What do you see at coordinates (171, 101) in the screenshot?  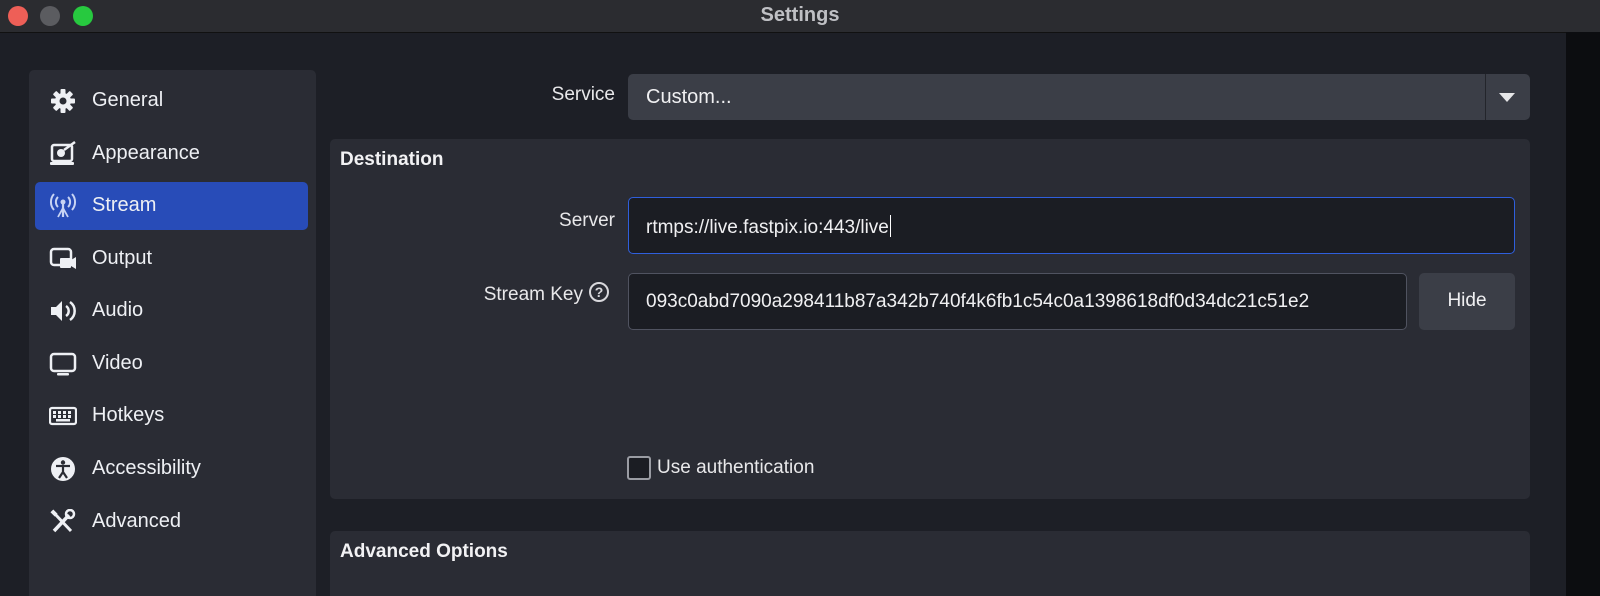 I see `sidebar-item-general: General` at bounding box center [171, 101].